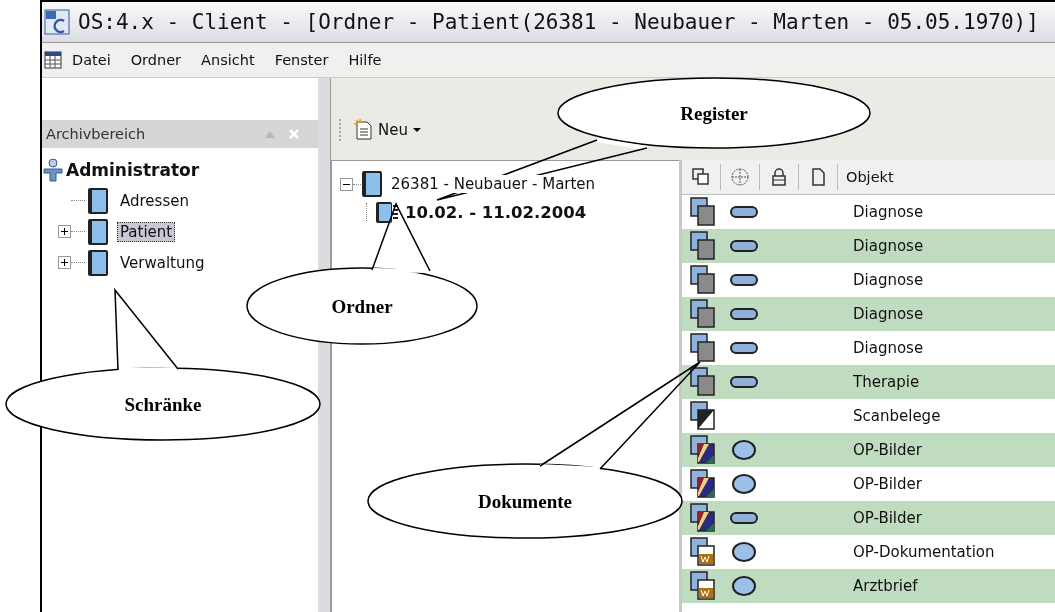 This screenshot has width=1055, height=612. I want to click on object-name: Therapie, so click(886, 382).